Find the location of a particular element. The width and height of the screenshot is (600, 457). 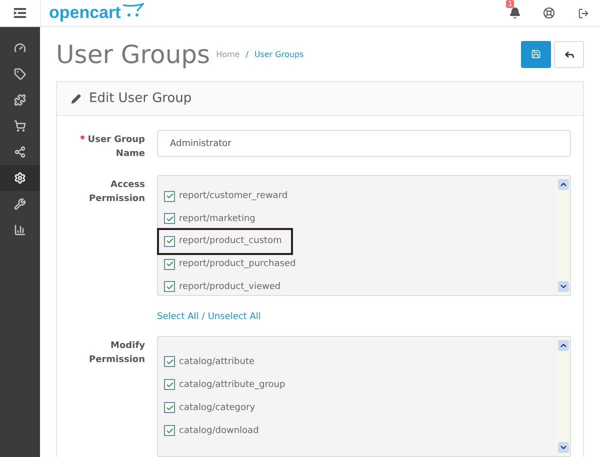

input-field: Administrator is located at coordinates (364, 143).